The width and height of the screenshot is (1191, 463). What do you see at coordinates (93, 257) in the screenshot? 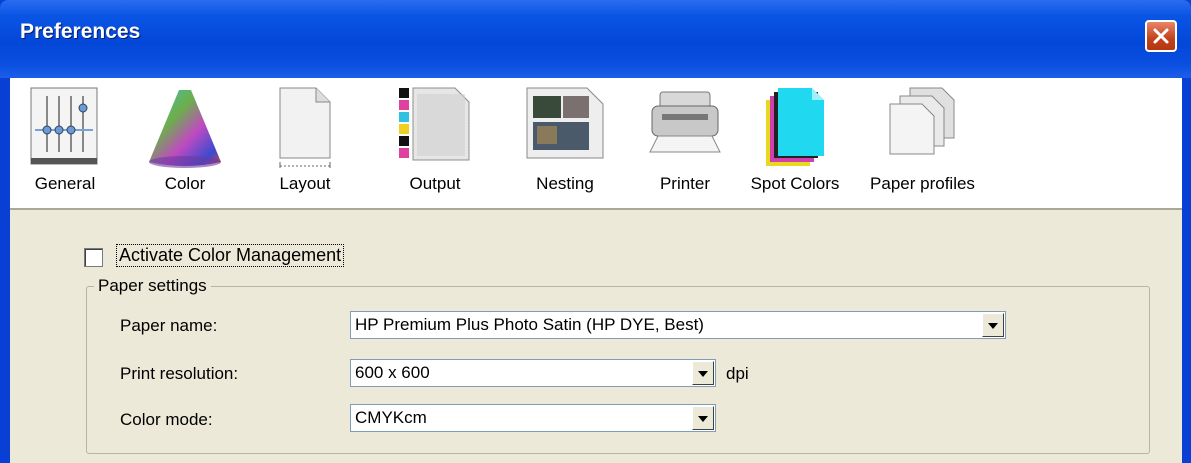
I see `activate-color-management-checkbox` at bounding box center [93, 257].